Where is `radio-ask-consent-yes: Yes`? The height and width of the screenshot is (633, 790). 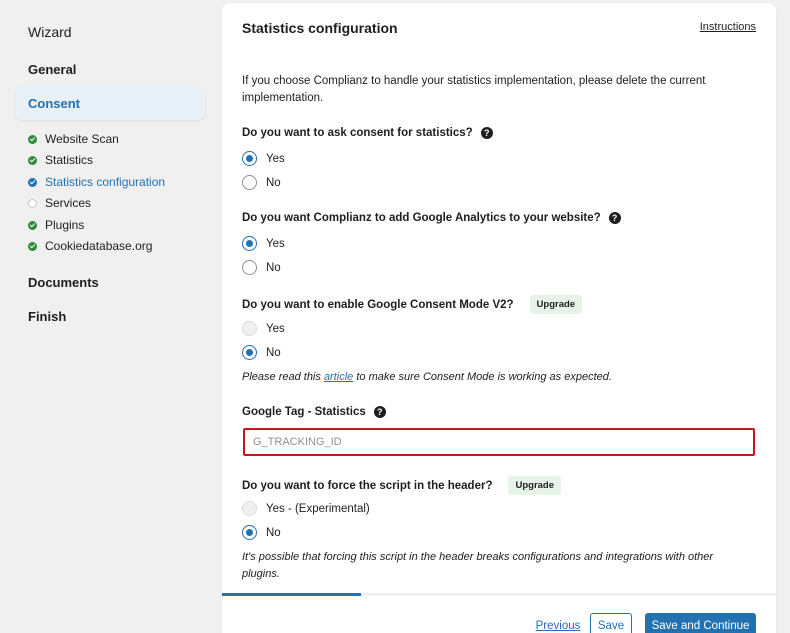 radio-ask-consent-yes: Yes is located at coordinates (263, 158).